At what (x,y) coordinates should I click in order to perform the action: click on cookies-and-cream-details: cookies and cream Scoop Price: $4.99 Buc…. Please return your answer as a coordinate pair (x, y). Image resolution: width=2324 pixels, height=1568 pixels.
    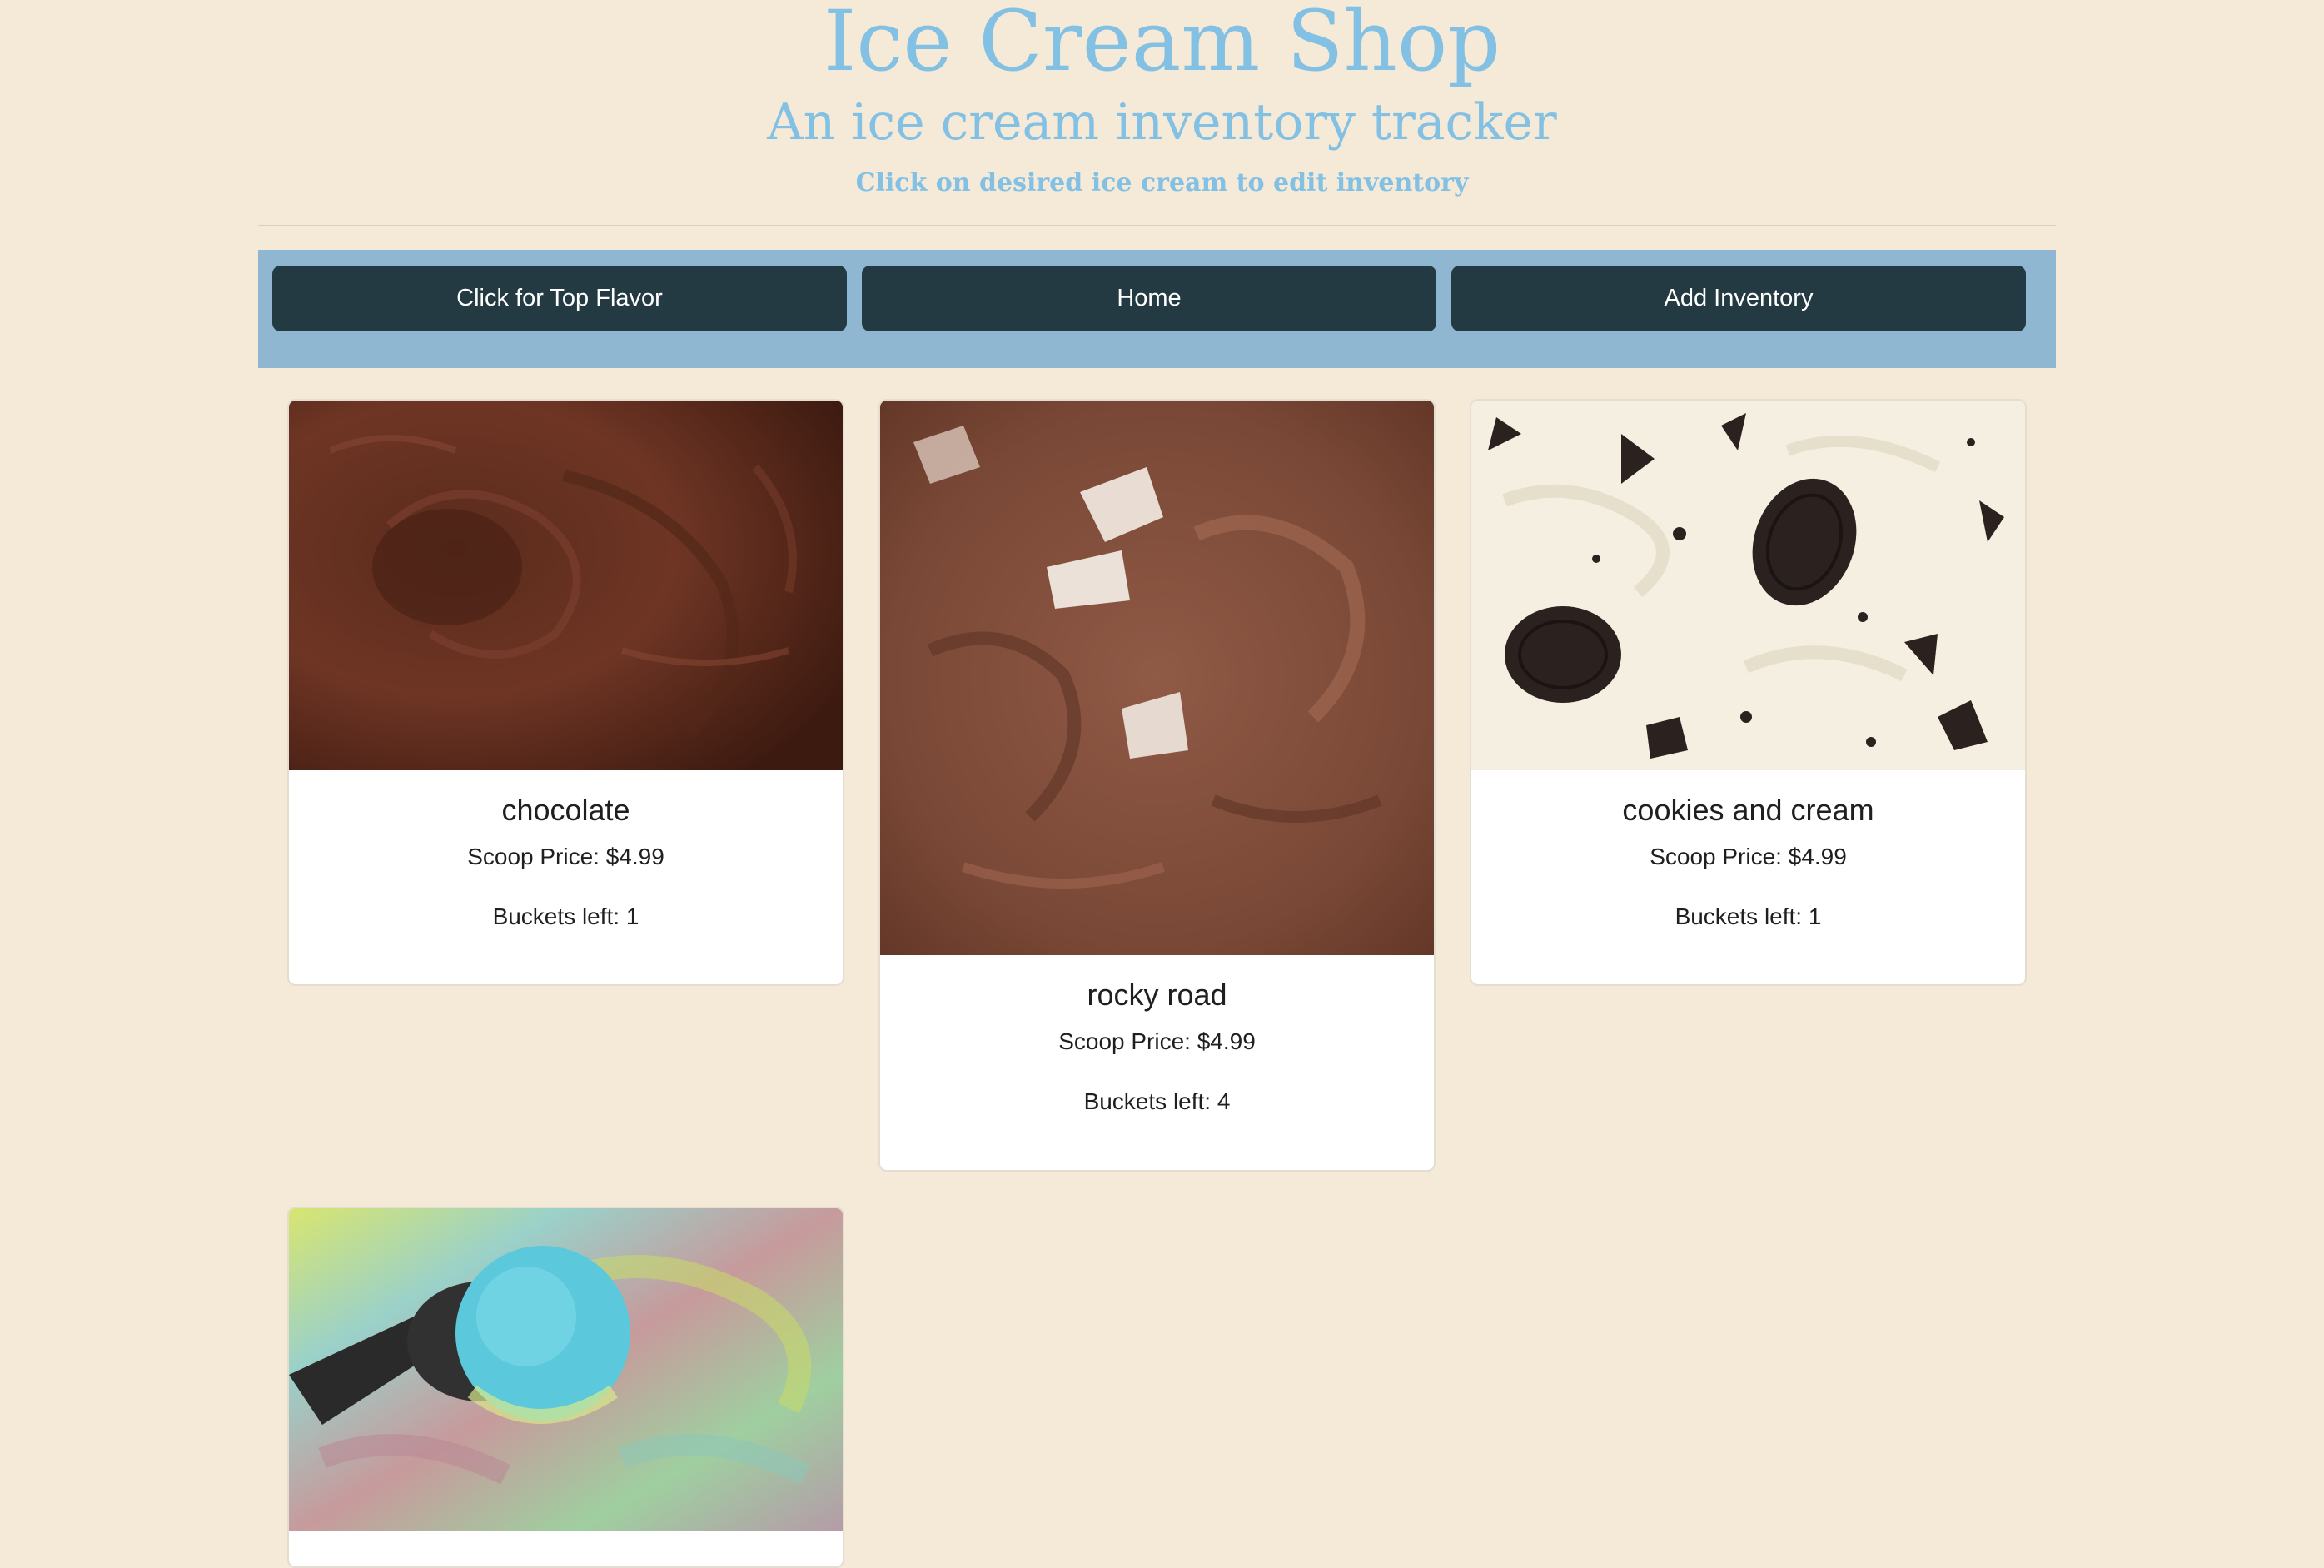
    Looking at the image, I should click on (1748, 851).